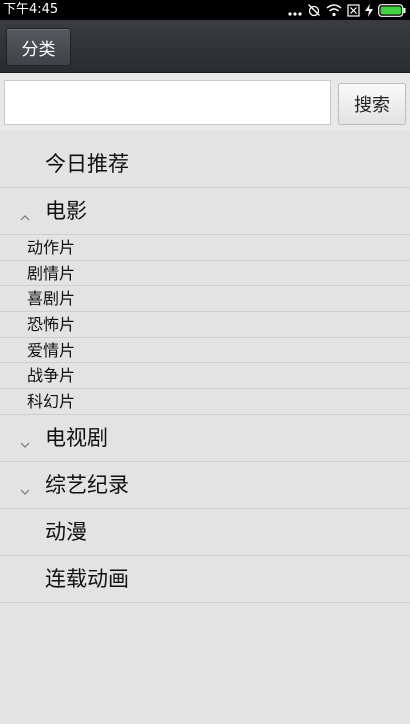 The height and width of the screenshot is (724, 410). Describe the element at coordinates (51, 299) in the screenshot. I see `subcategory-label: 喜剧片` at that location.